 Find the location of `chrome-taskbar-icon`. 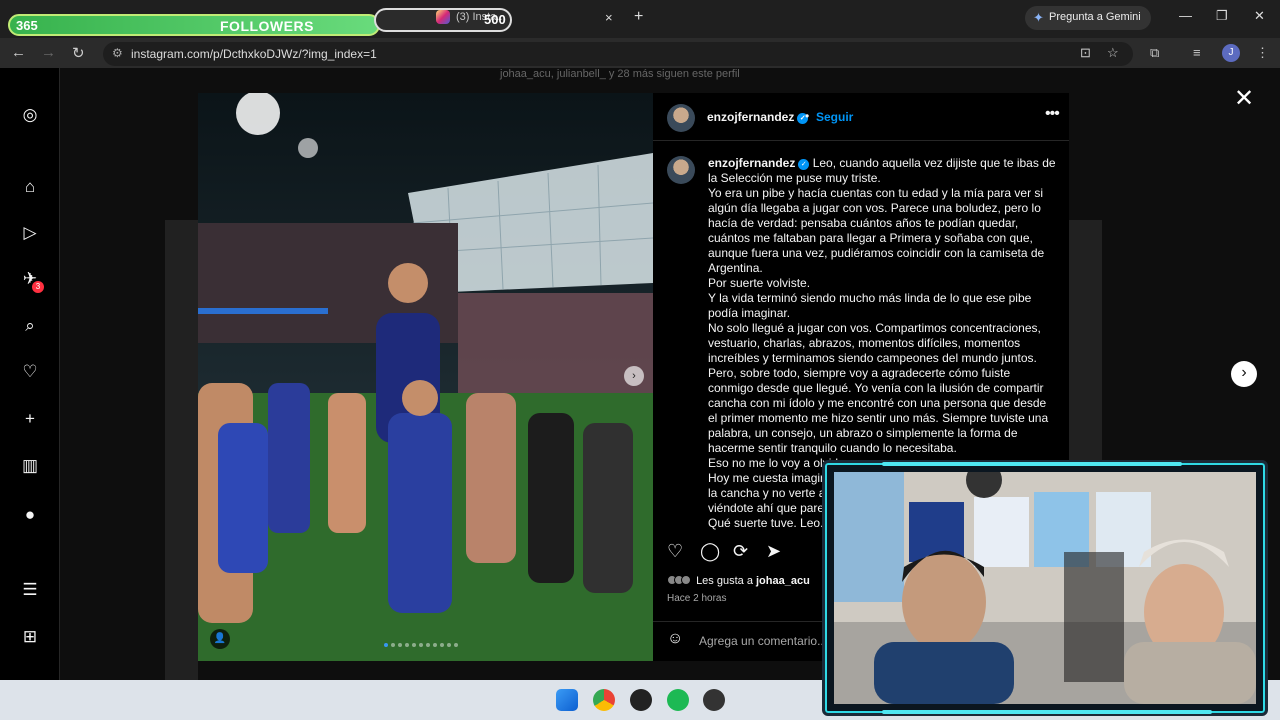

chrome-taskbar-icon is located at coordinates (604, 700).